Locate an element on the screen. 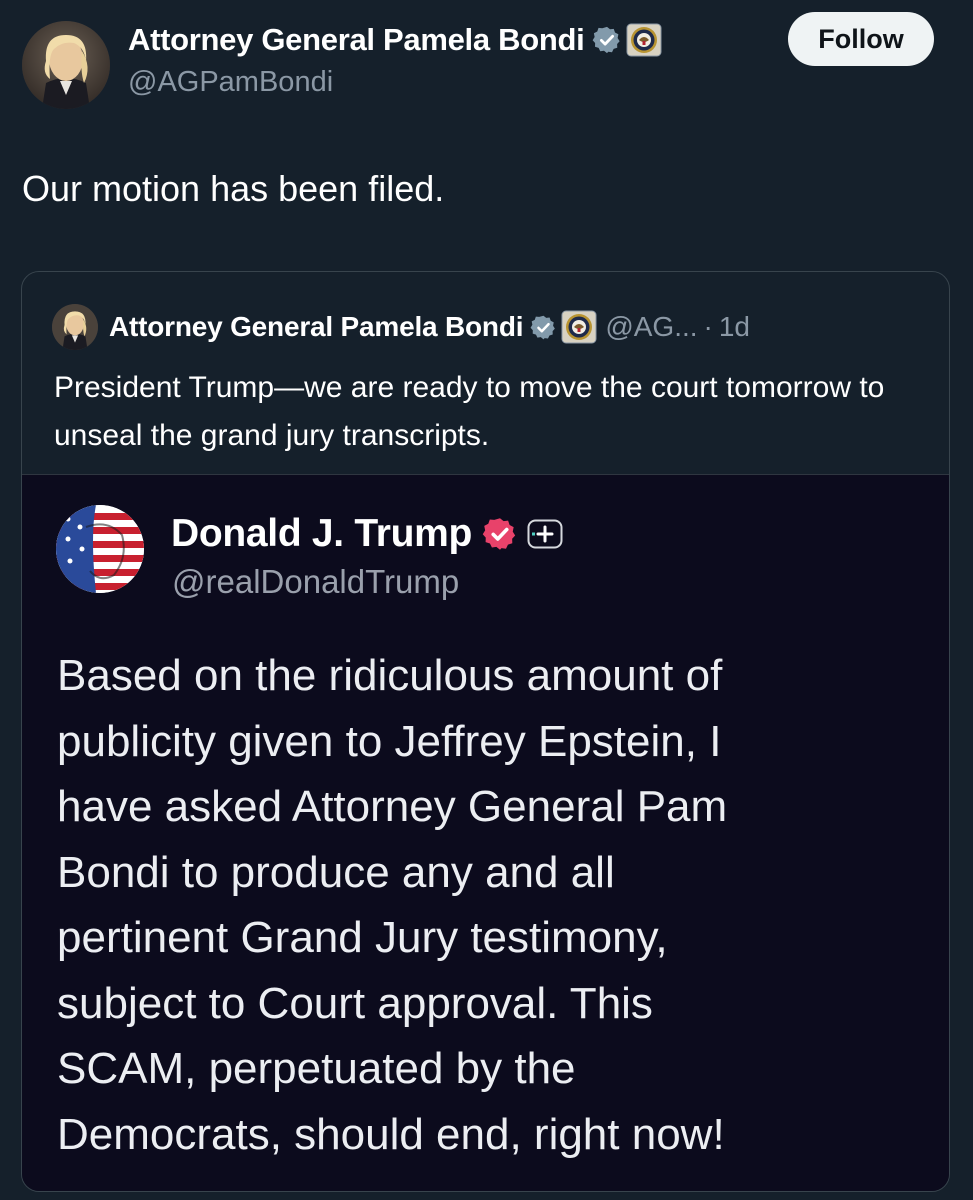  author-display-name: Attorney General Pamela Bondi is located at coordinates (356, 40).